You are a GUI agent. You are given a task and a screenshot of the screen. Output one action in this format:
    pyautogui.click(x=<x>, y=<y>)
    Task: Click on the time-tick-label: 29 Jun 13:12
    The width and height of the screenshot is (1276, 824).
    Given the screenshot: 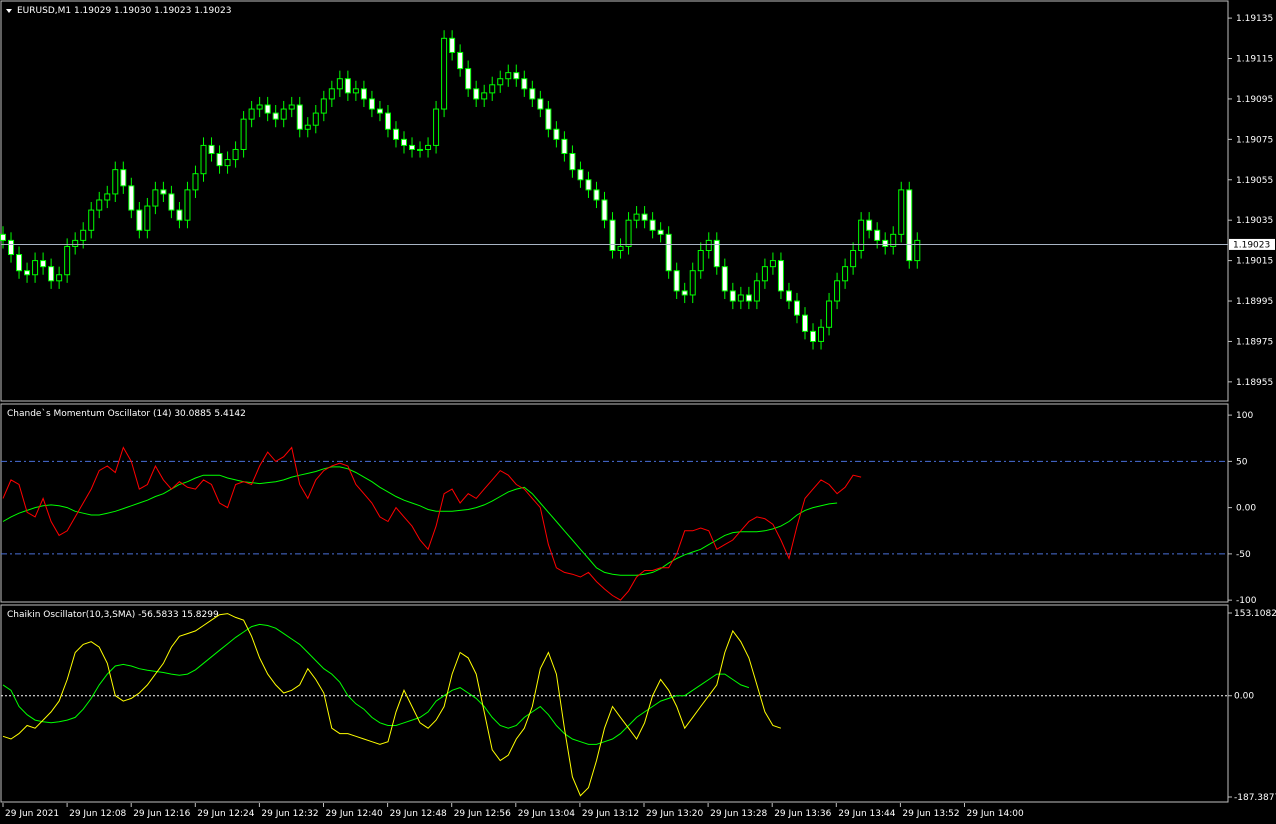 What is the action you would take?
    pyautogui.click(x=610, y=814)
    